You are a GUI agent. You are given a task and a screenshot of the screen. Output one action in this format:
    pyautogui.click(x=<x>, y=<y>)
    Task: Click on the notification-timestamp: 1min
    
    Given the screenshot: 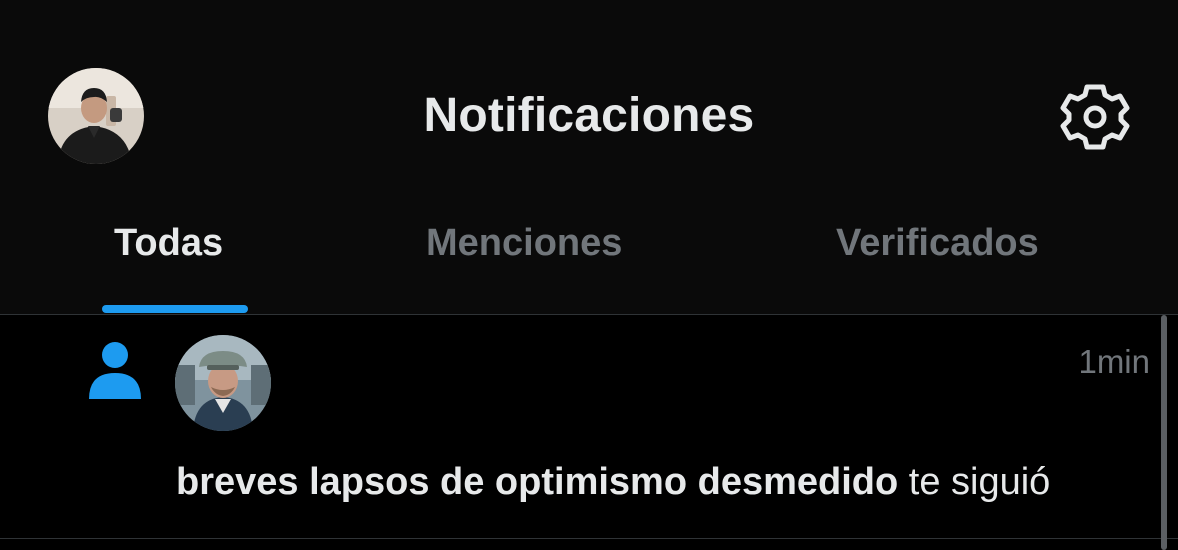 What is the action you would take?
    pyautogui.click(x=1114, y=361)
    